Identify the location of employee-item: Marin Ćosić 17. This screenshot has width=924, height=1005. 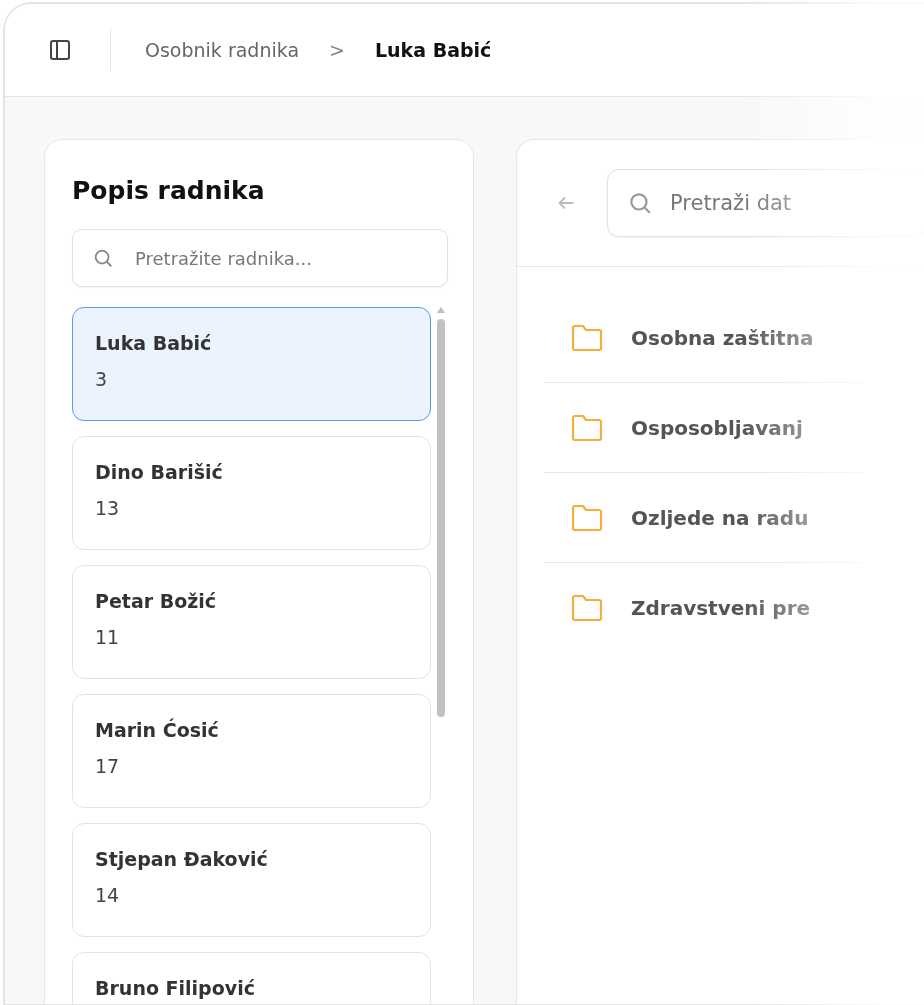
(251, 751).